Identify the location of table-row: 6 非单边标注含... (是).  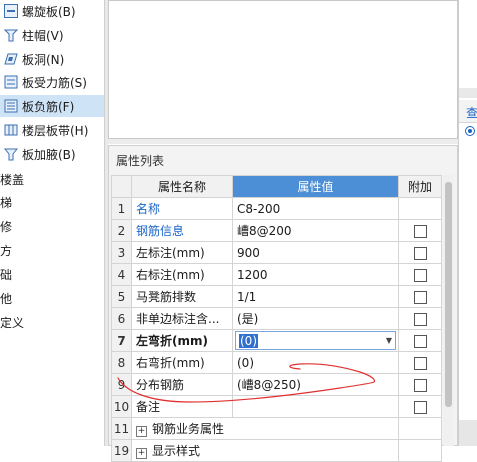
(276, 318).